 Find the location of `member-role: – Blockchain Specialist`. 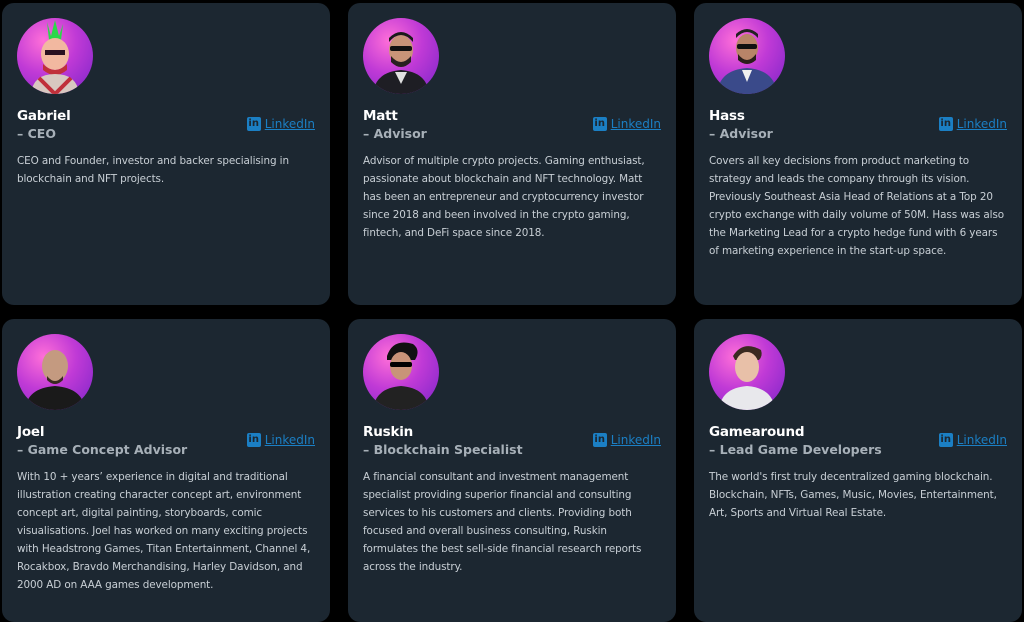

member-role: – Blockchain Specialist is located at coordinates (443, 449).